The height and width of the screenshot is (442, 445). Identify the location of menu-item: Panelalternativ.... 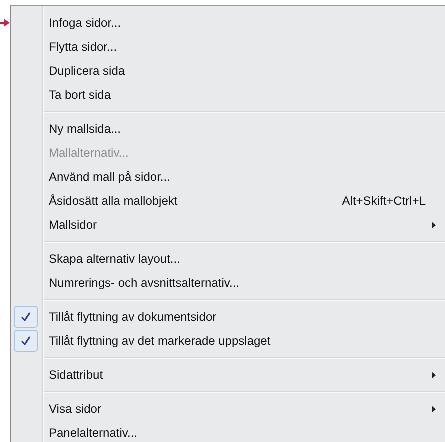
(93, 433).